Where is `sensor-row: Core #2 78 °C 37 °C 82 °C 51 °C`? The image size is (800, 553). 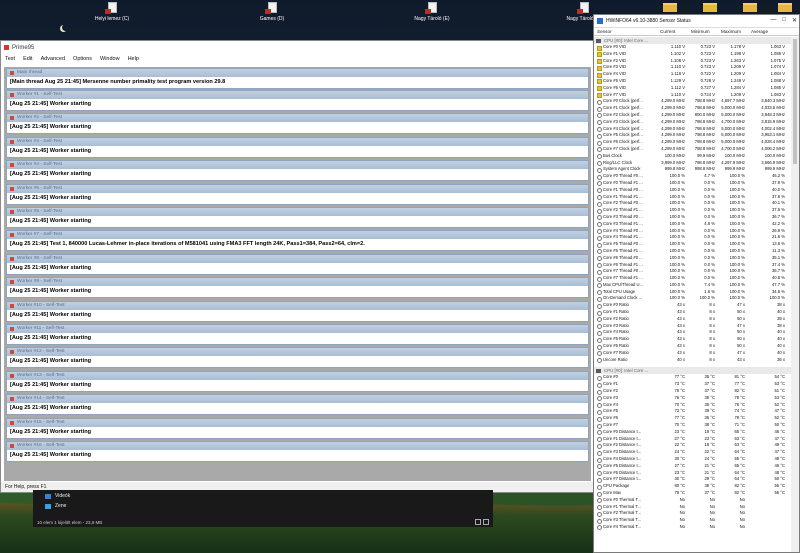 sensor-row: Core #2 78 °C 37 °C 82 °C 51 °C is located at coordinates (692, 391).